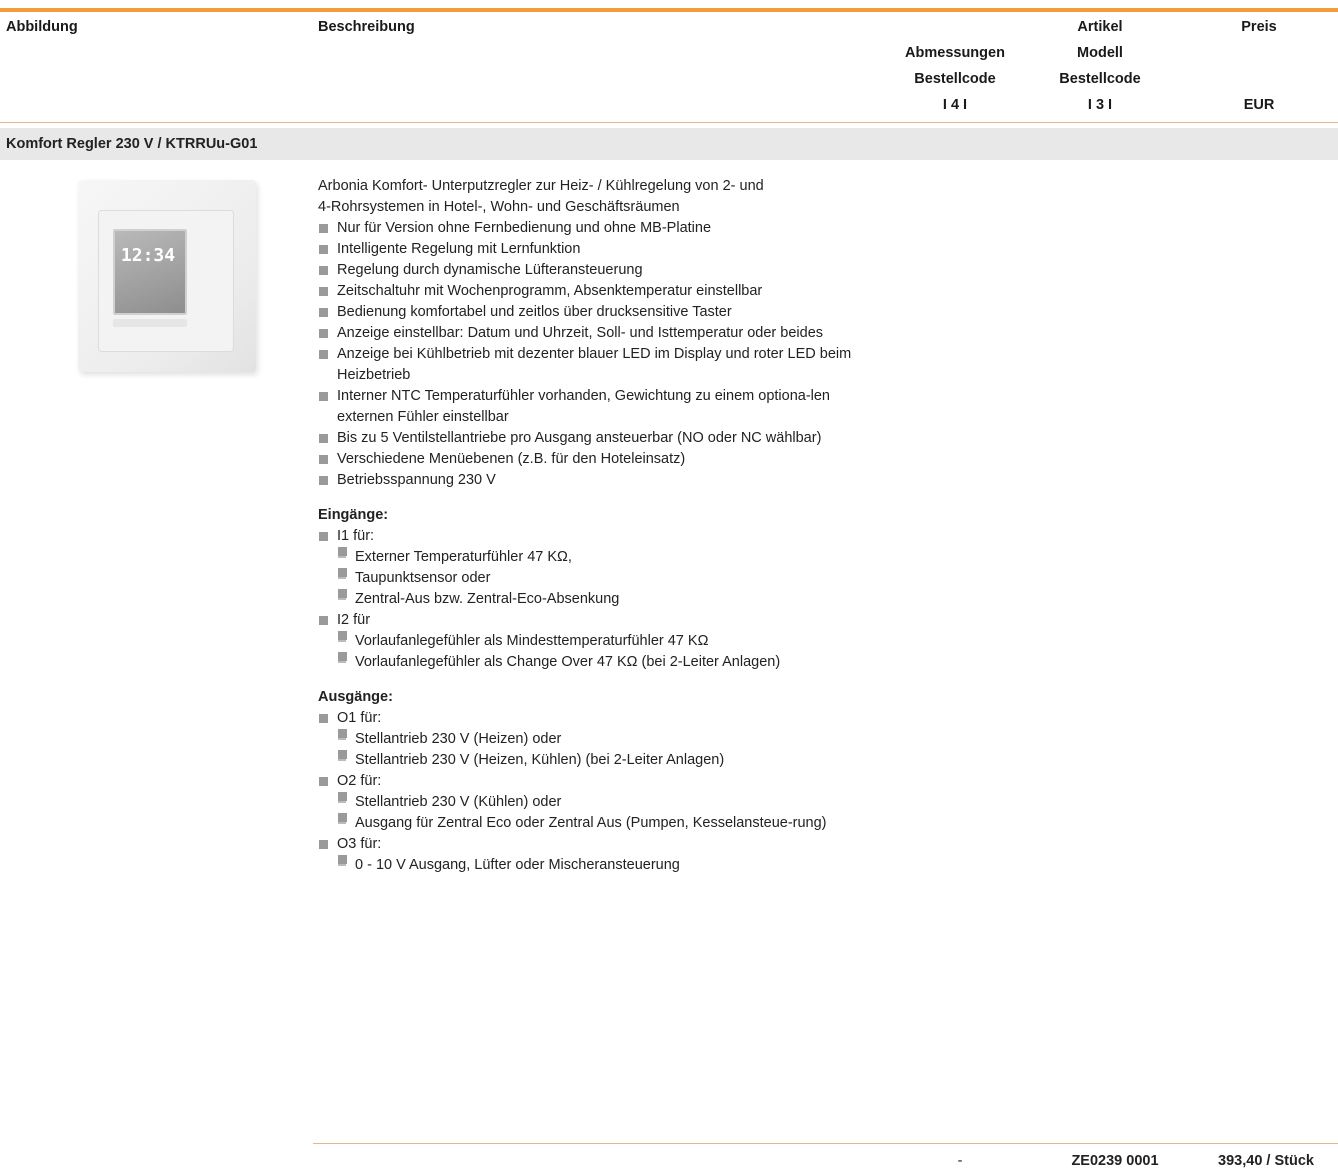 Image resolution: width=1338 pixels, height=1174 pixels. I want to click on product-image: 12:34, so click(167, 276).